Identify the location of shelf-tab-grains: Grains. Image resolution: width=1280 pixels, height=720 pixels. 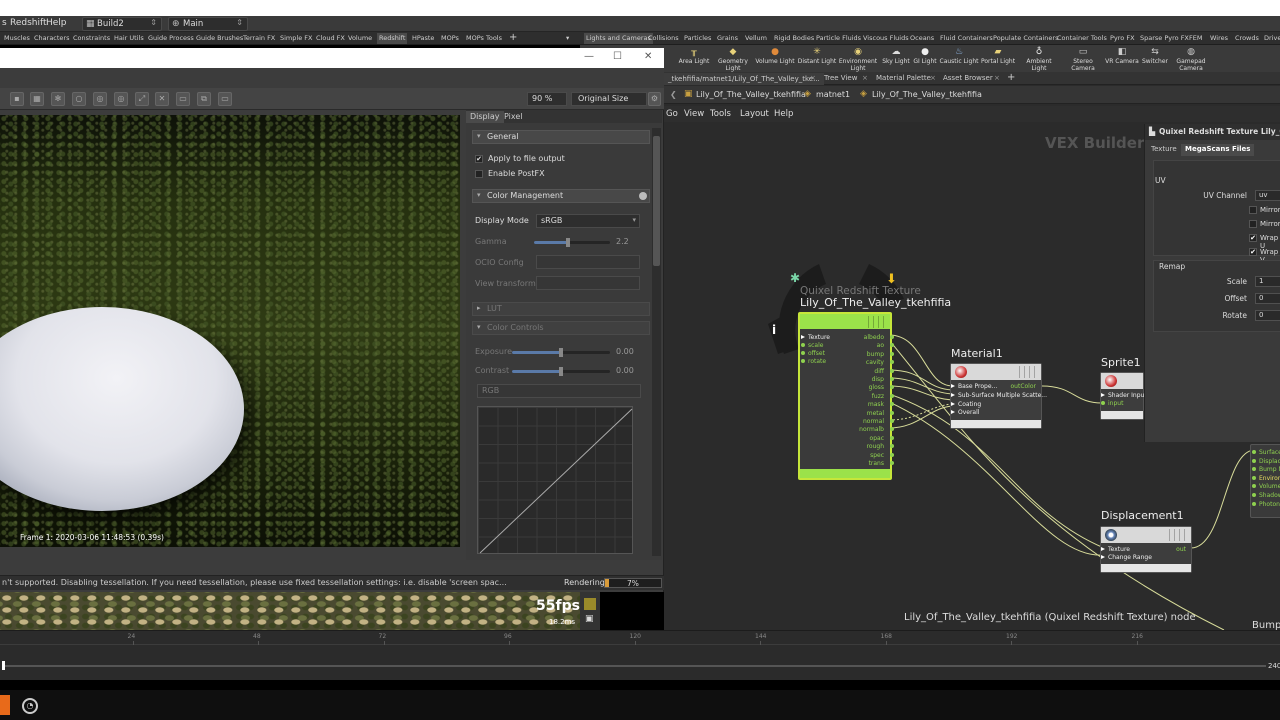
(727, 38).